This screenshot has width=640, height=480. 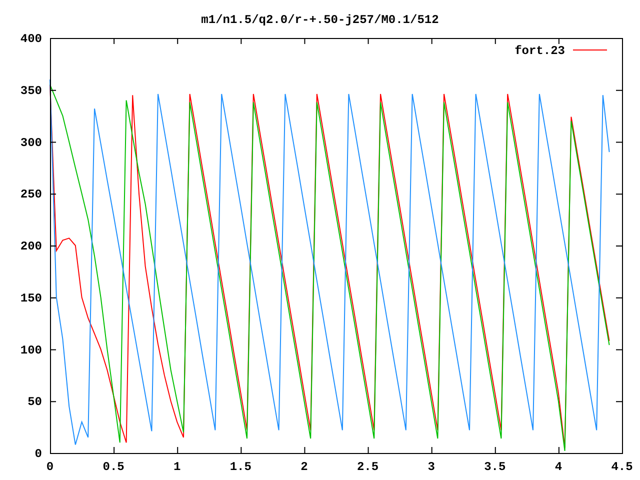 What do you see at coordinates (177, 467) in the screenshot?
I see `tick-label: 1` at bounding box center [177, 467].